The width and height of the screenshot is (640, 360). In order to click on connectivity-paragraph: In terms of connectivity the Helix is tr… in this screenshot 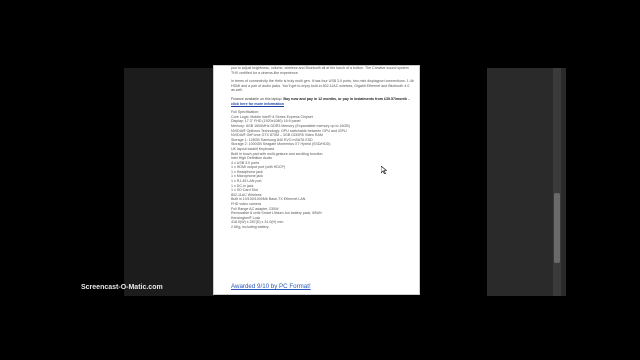, I will do `click(322, 86)`.